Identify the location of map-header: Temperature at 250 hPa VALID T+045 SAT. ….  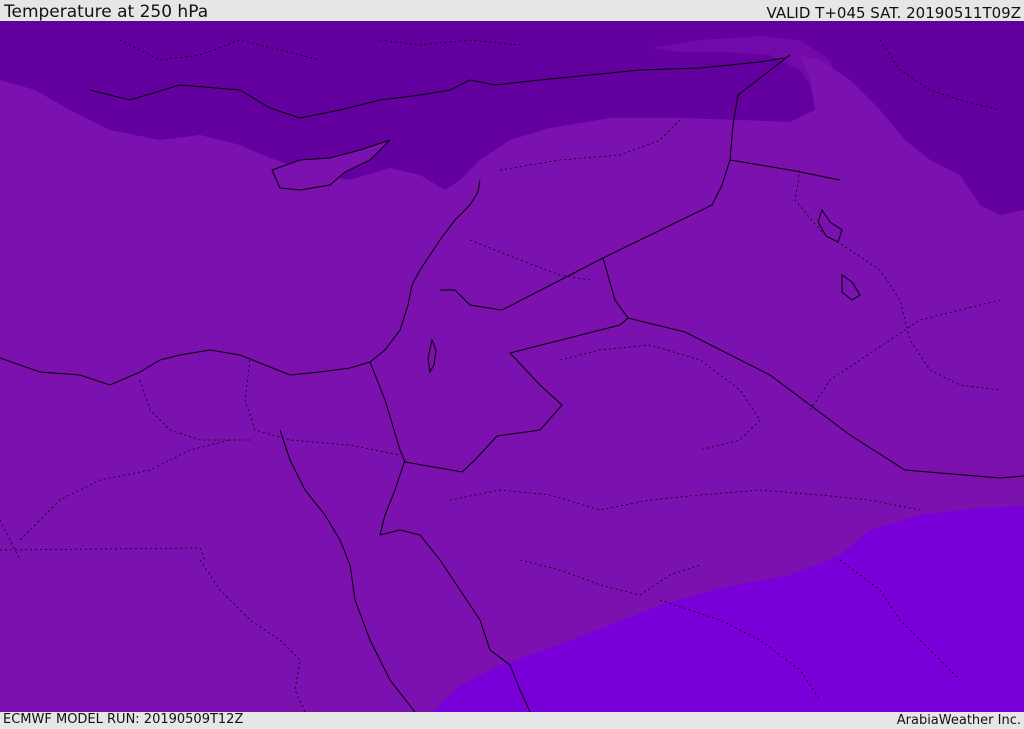
(512, 10).